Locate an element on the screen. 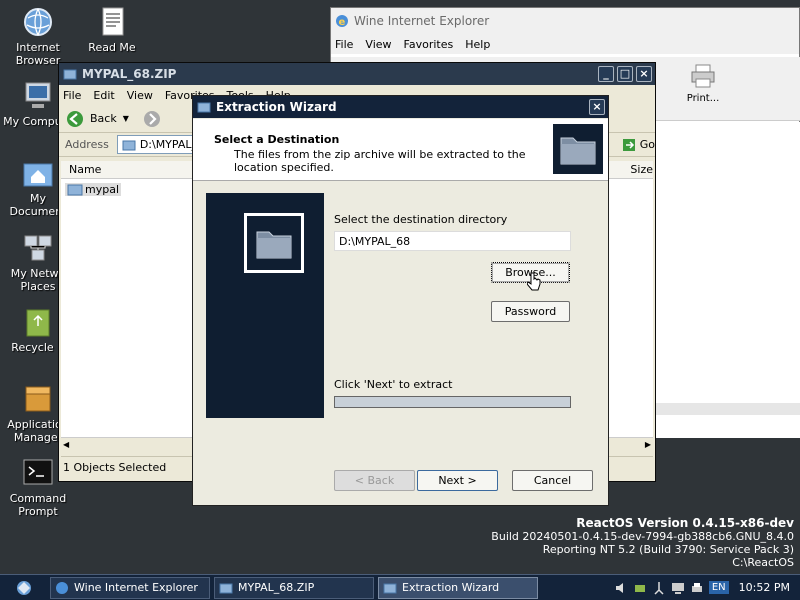 The width and height of the screenshot is (800, 600). wizard-title: Extraction Wizard is located at coordinates (276, 107).